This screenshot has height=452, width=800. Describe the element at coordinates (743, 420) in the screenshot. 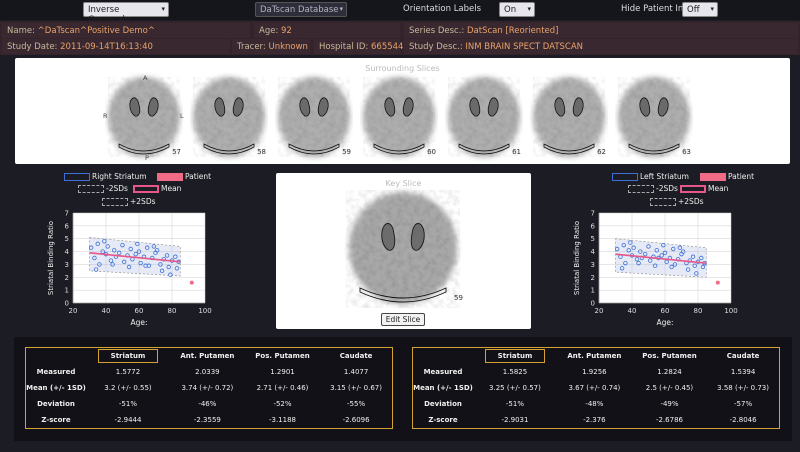

I see `table-cell: -2.8046` at that location.